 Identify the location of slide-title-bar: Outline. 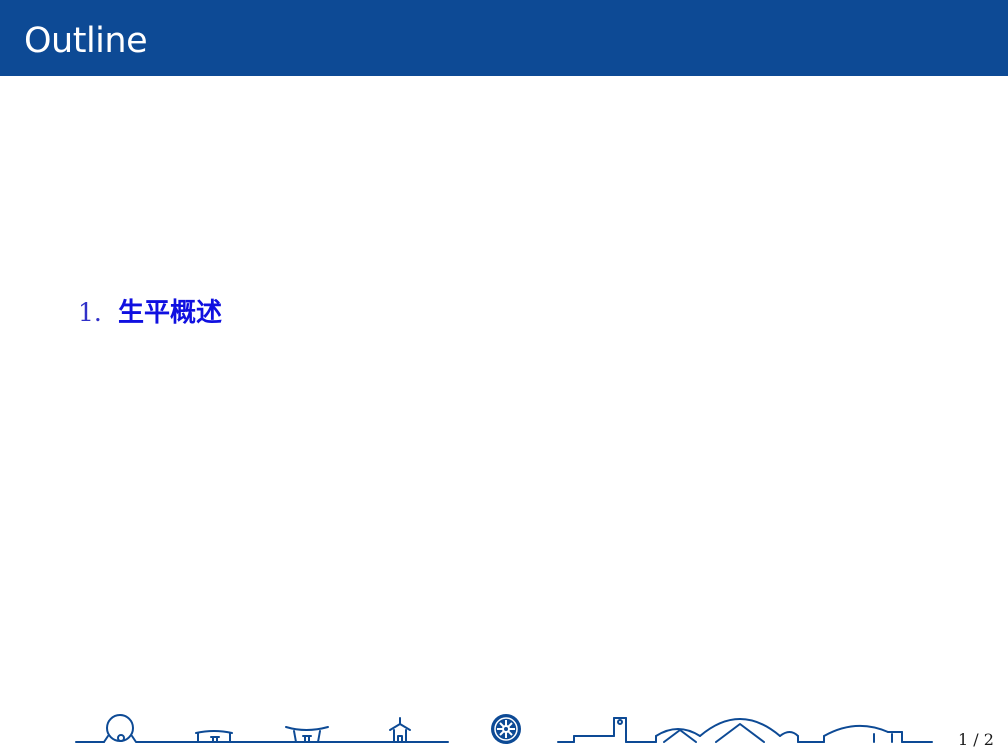
(504, 38).